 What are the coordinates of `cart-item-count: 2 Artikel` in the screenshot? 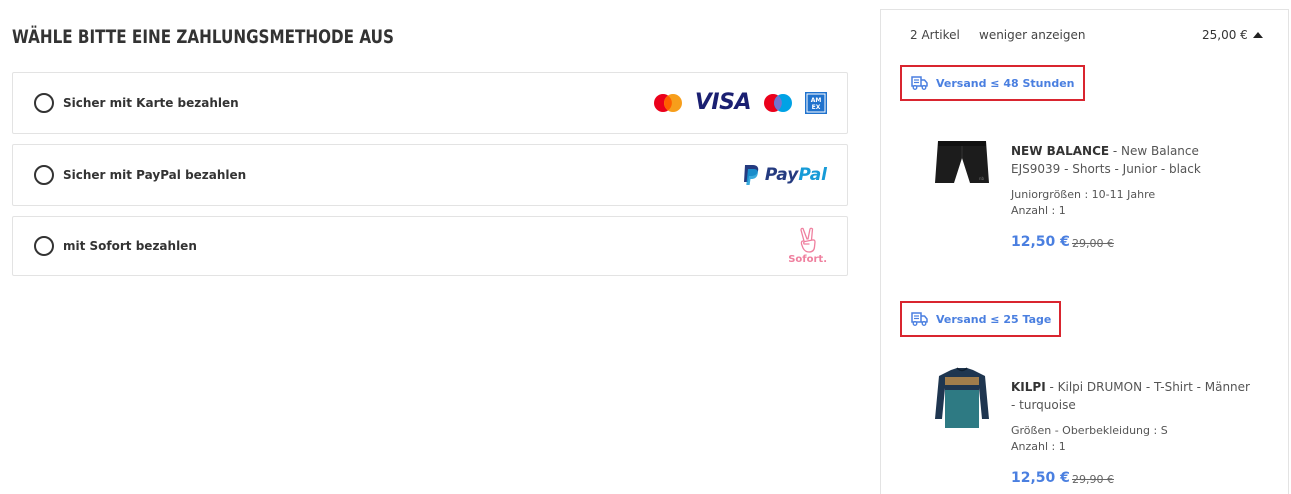 It's located at (935, 35).